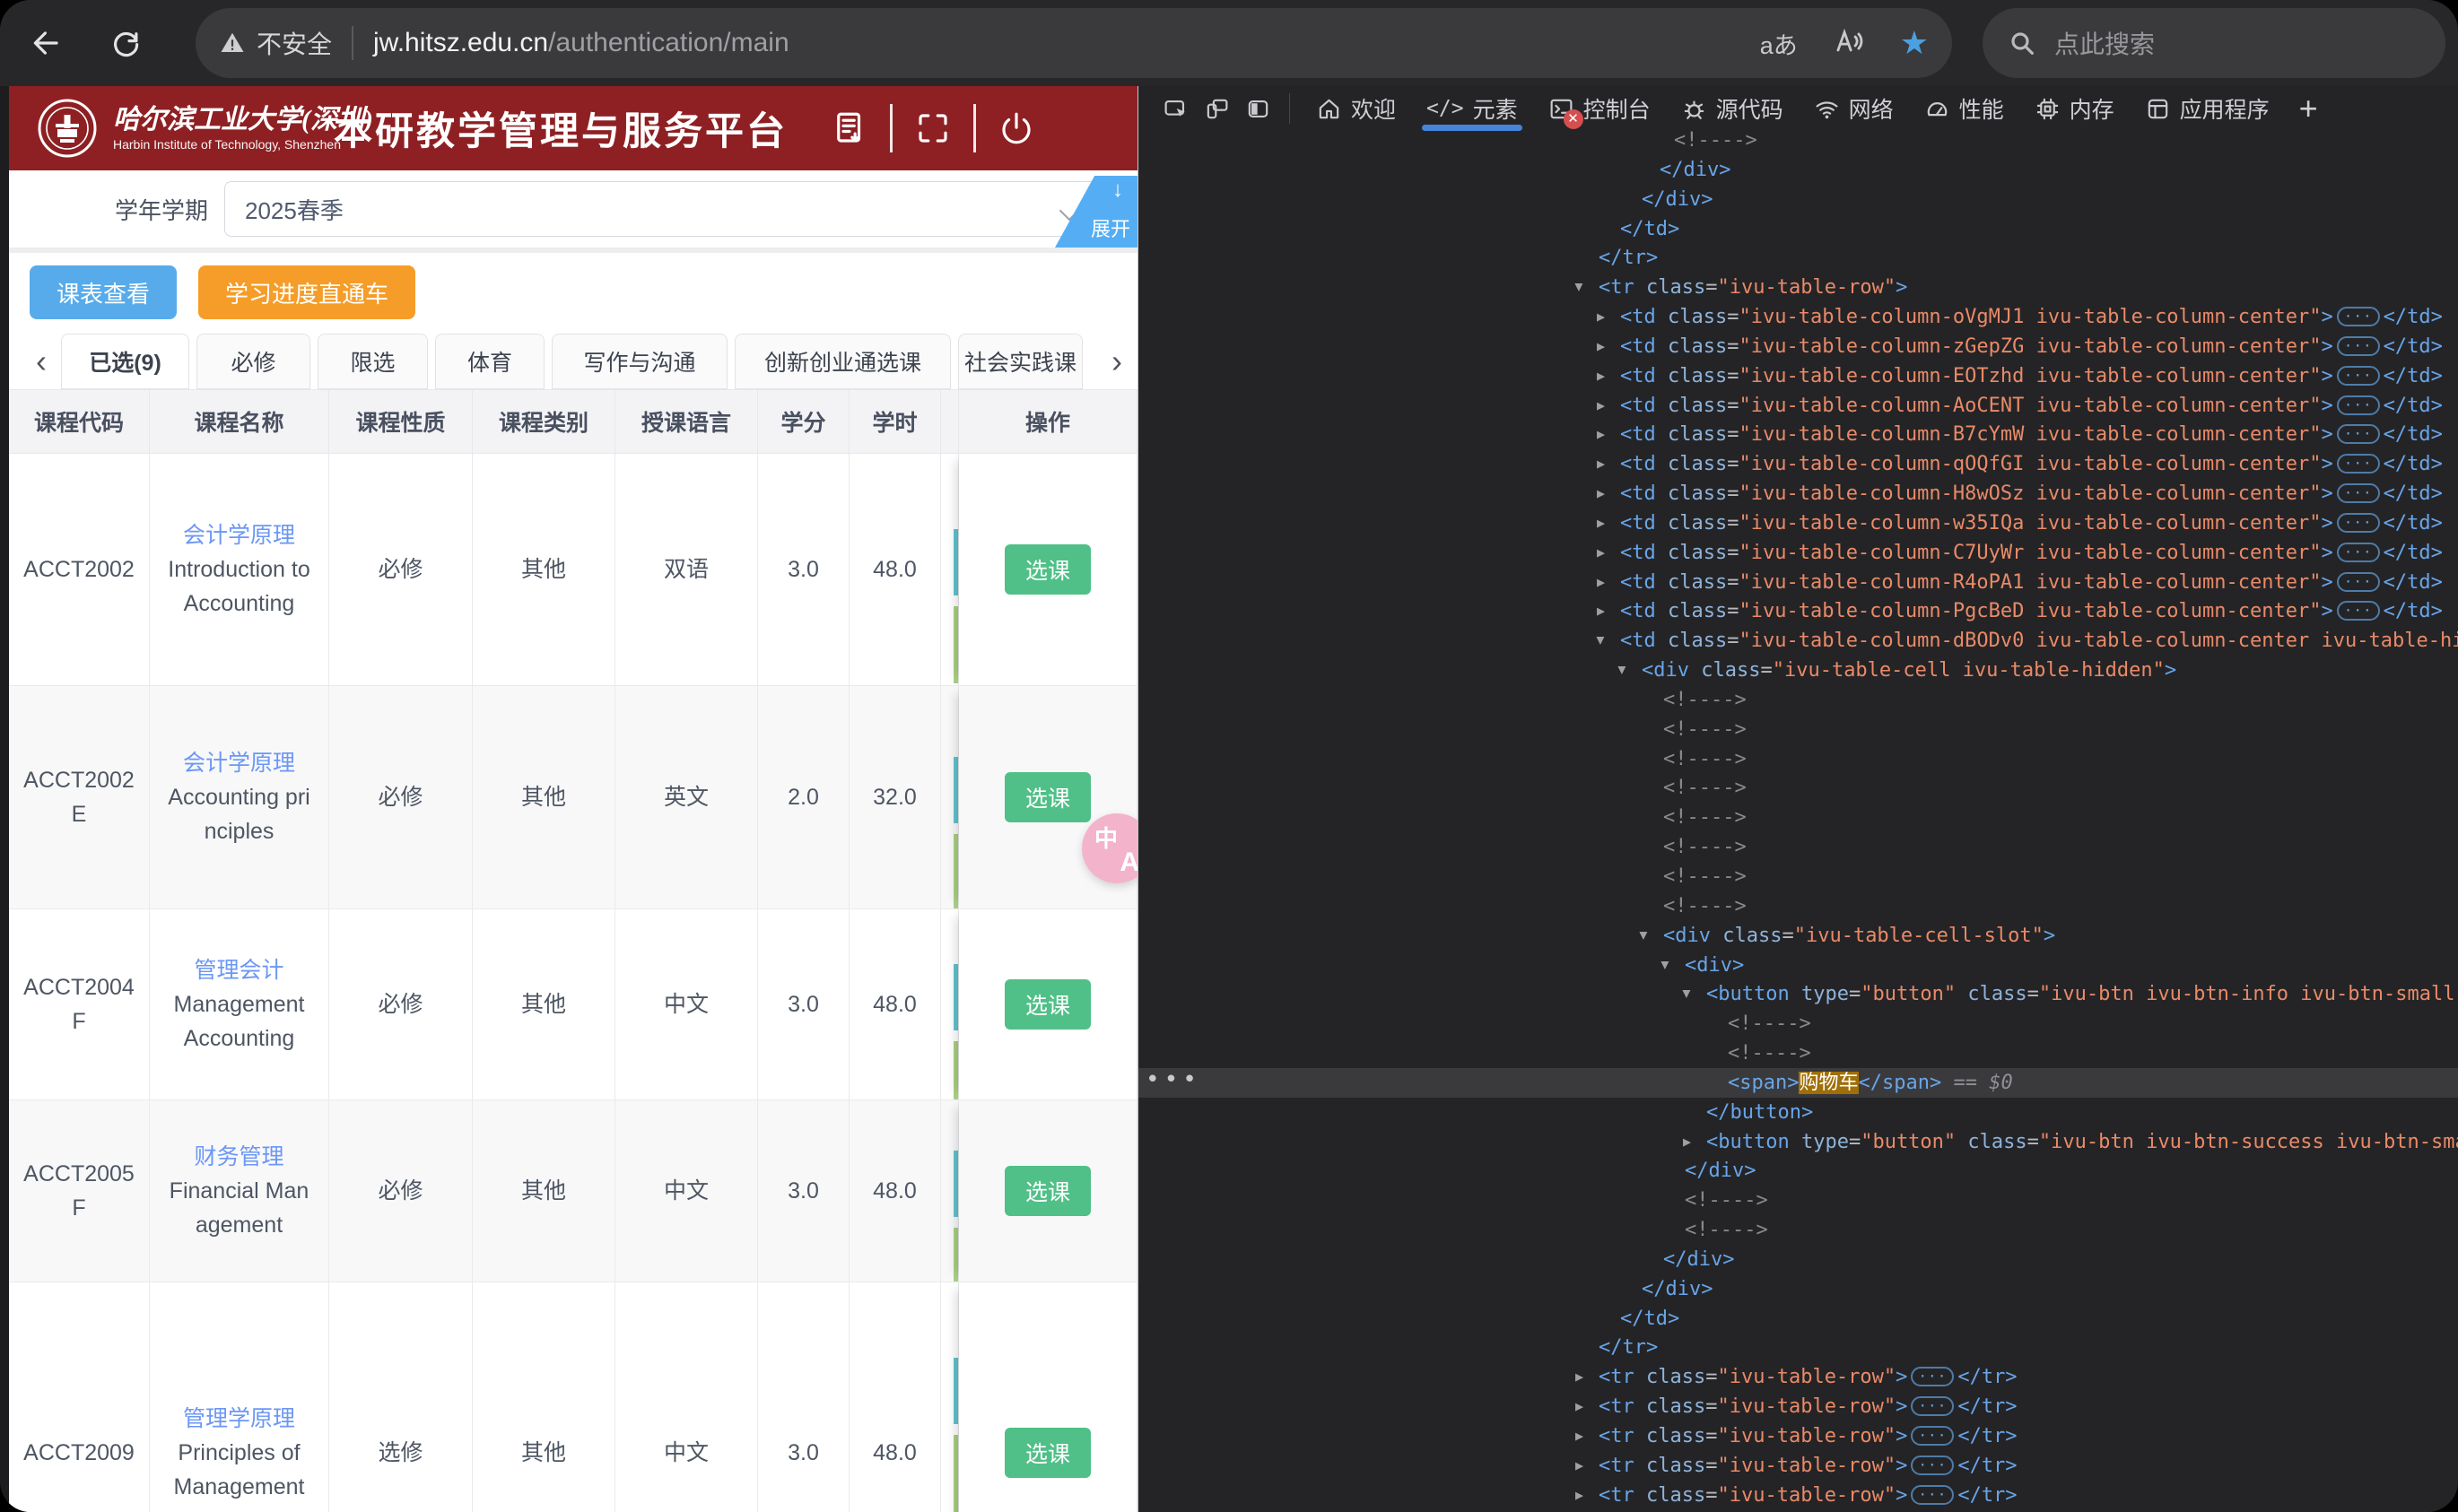 Image resolution: width=2458 pixels, height=1512 pixels. Describe the element at coordinates (1217, 108) in the screenshot. I see `device-toolbar-icon` at that location.